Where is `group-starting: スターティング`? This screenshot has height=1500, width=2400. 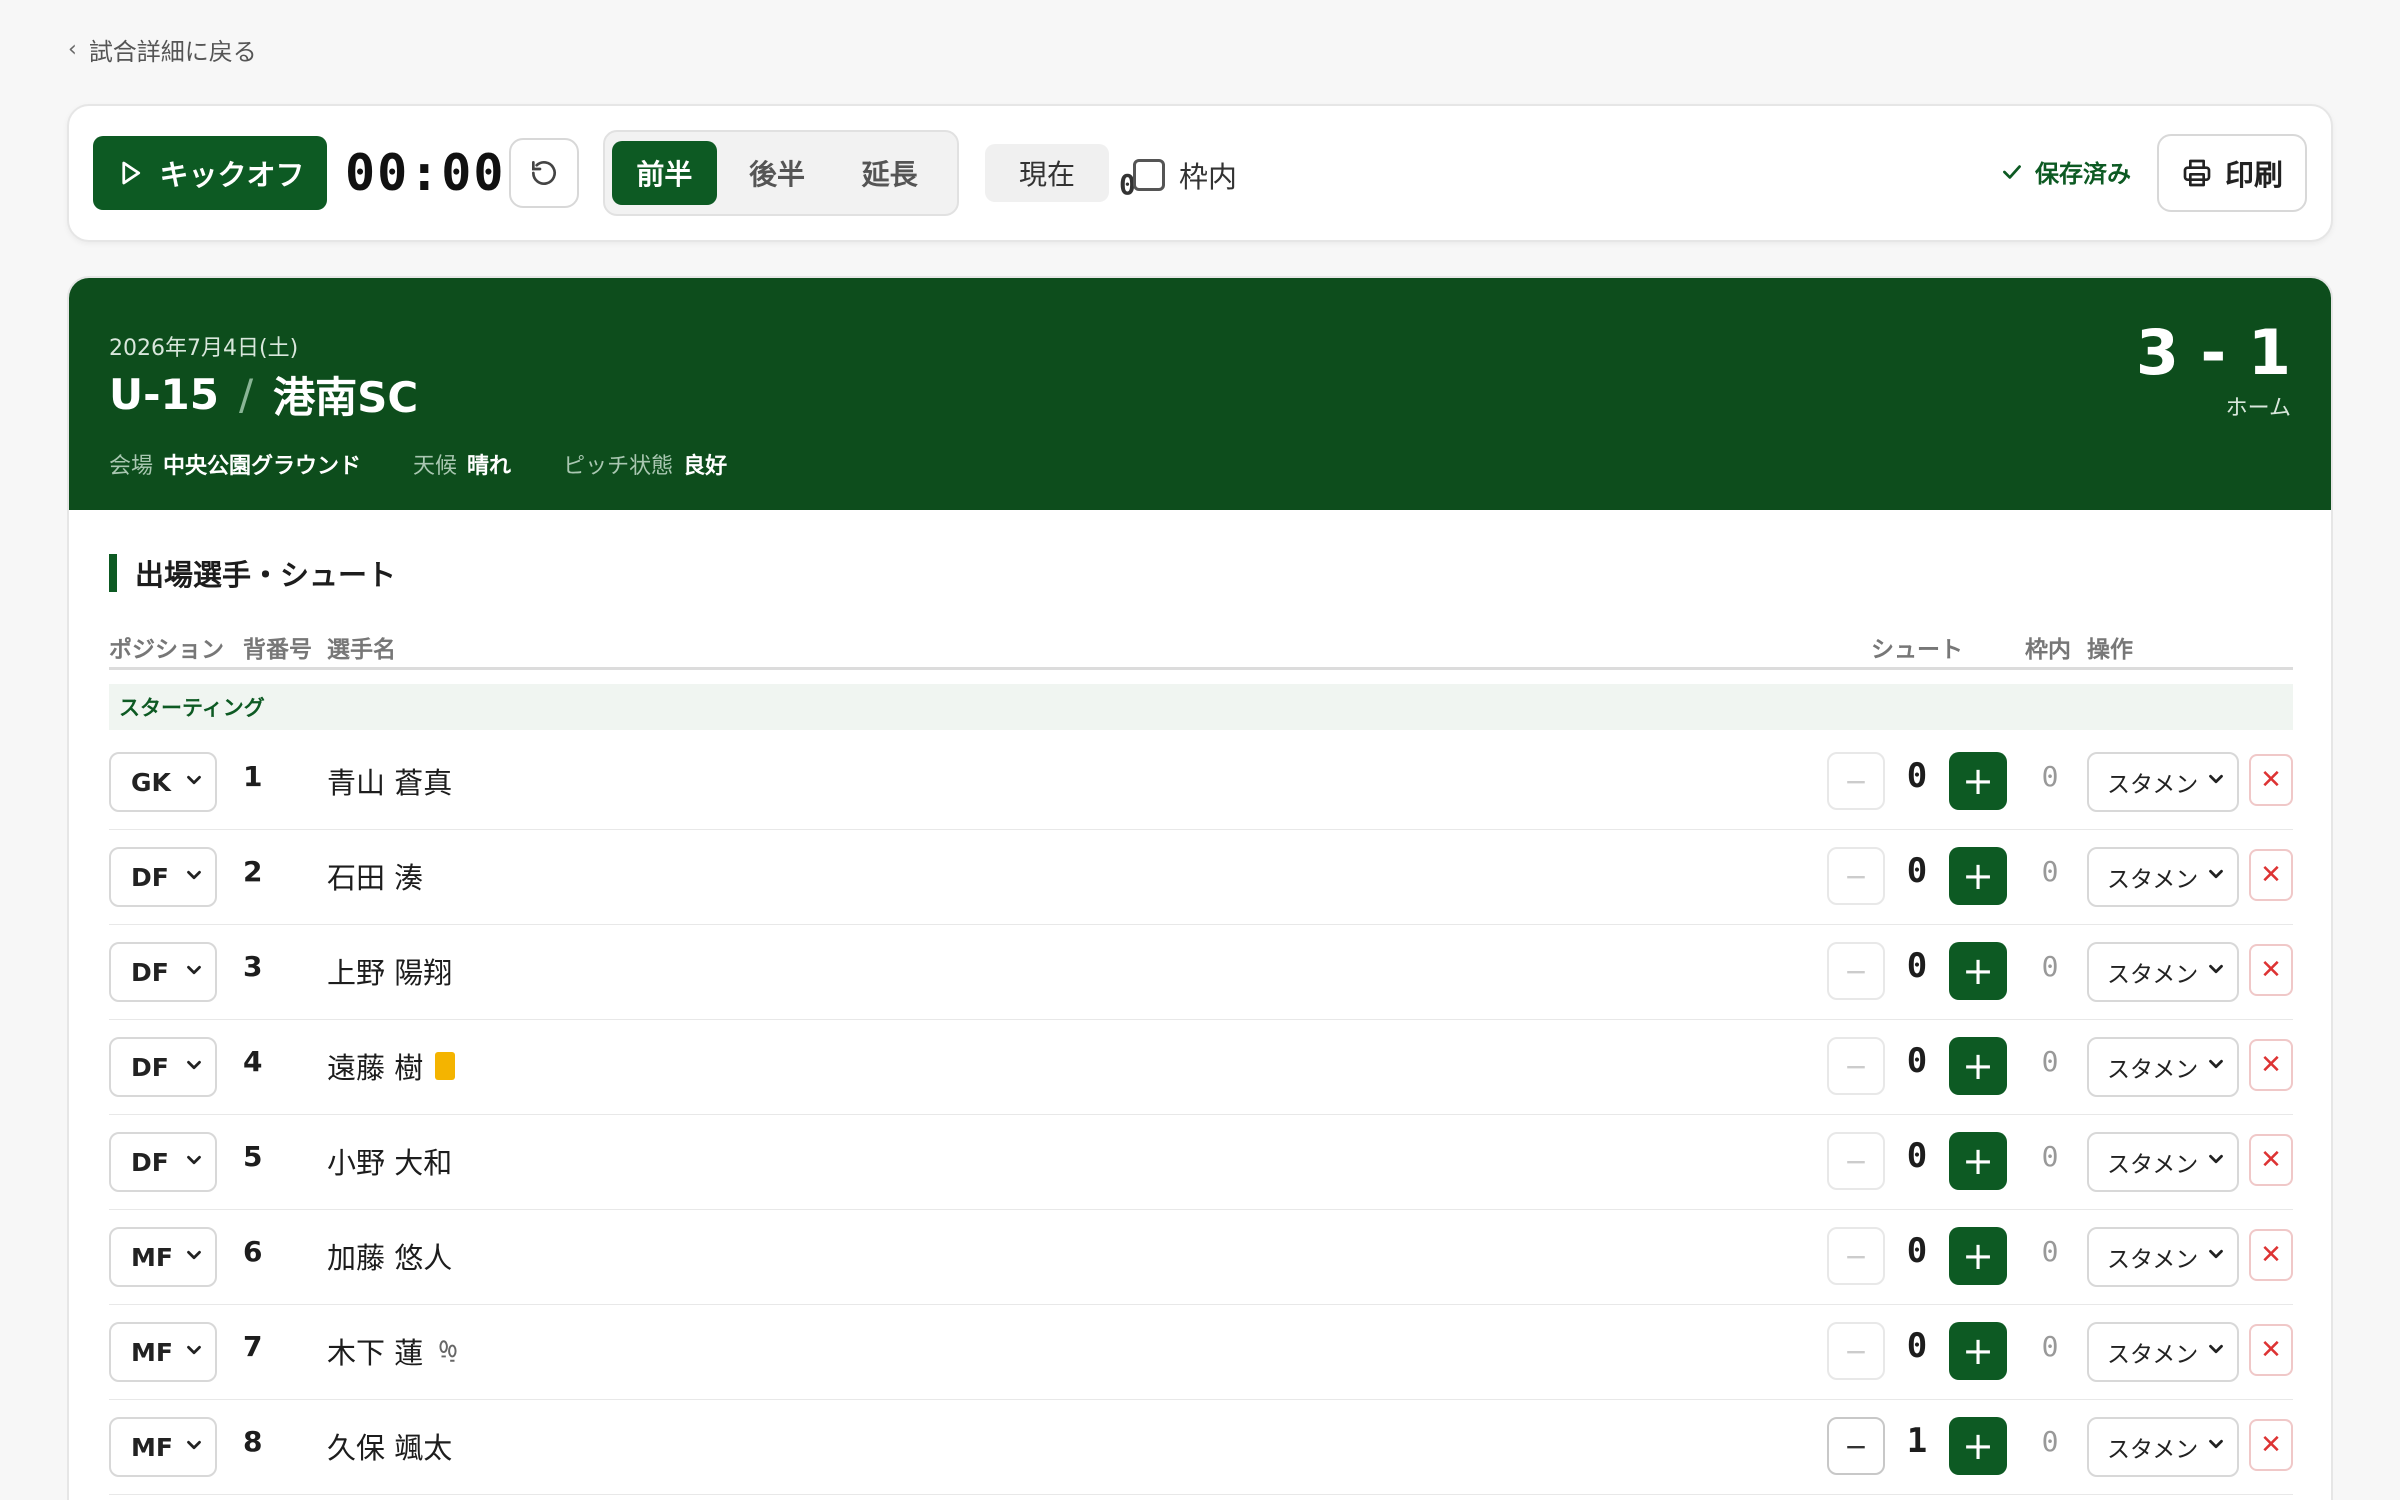
group-starting: スターティング is located at coordinates (1201, 707).